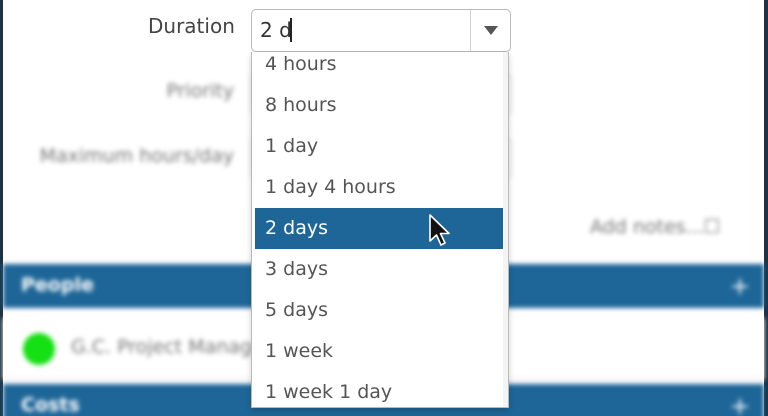 This screenshot has height=416, width=768. What do you see at coordinates (505, 229) in the screenshot?
I see `dropdown-scrollbar` at bounding box center [505, 229].